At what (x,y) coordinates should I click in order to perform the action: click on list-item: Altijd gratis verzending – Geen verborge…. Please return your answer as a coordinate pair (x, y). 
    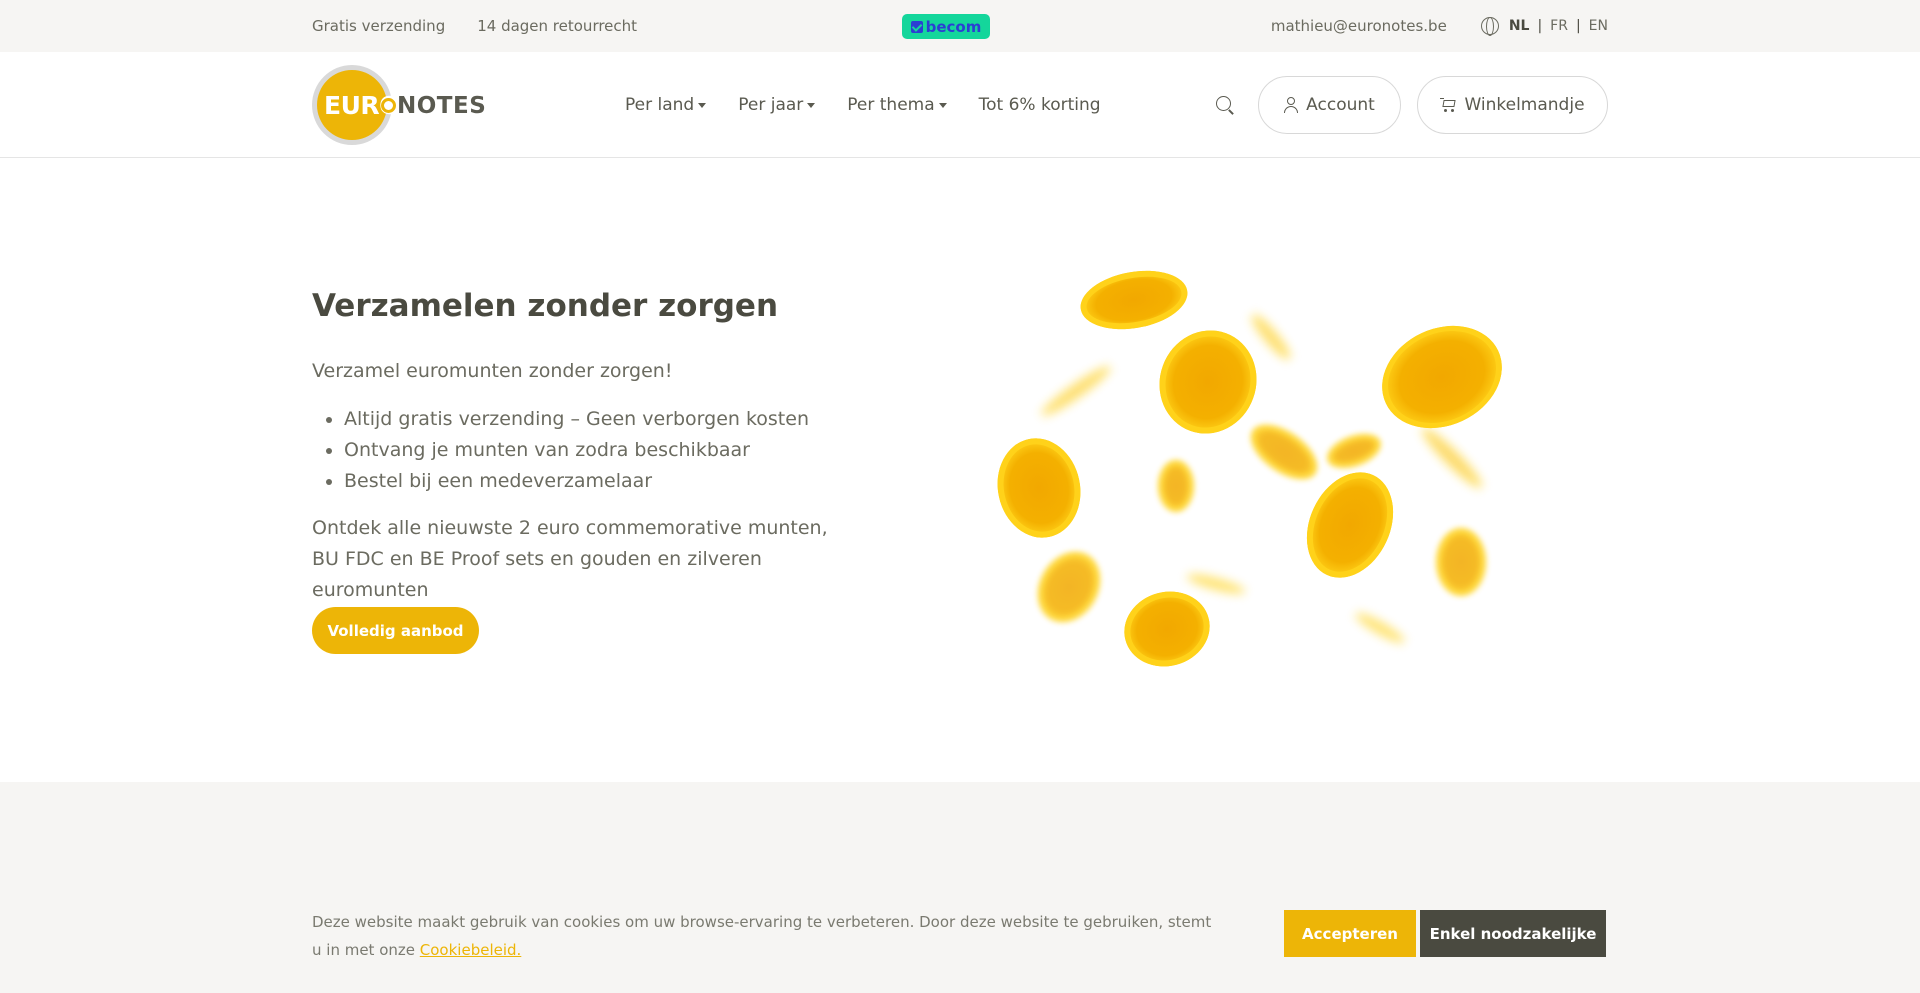
    Looking at the image, I should click on (572, 419).